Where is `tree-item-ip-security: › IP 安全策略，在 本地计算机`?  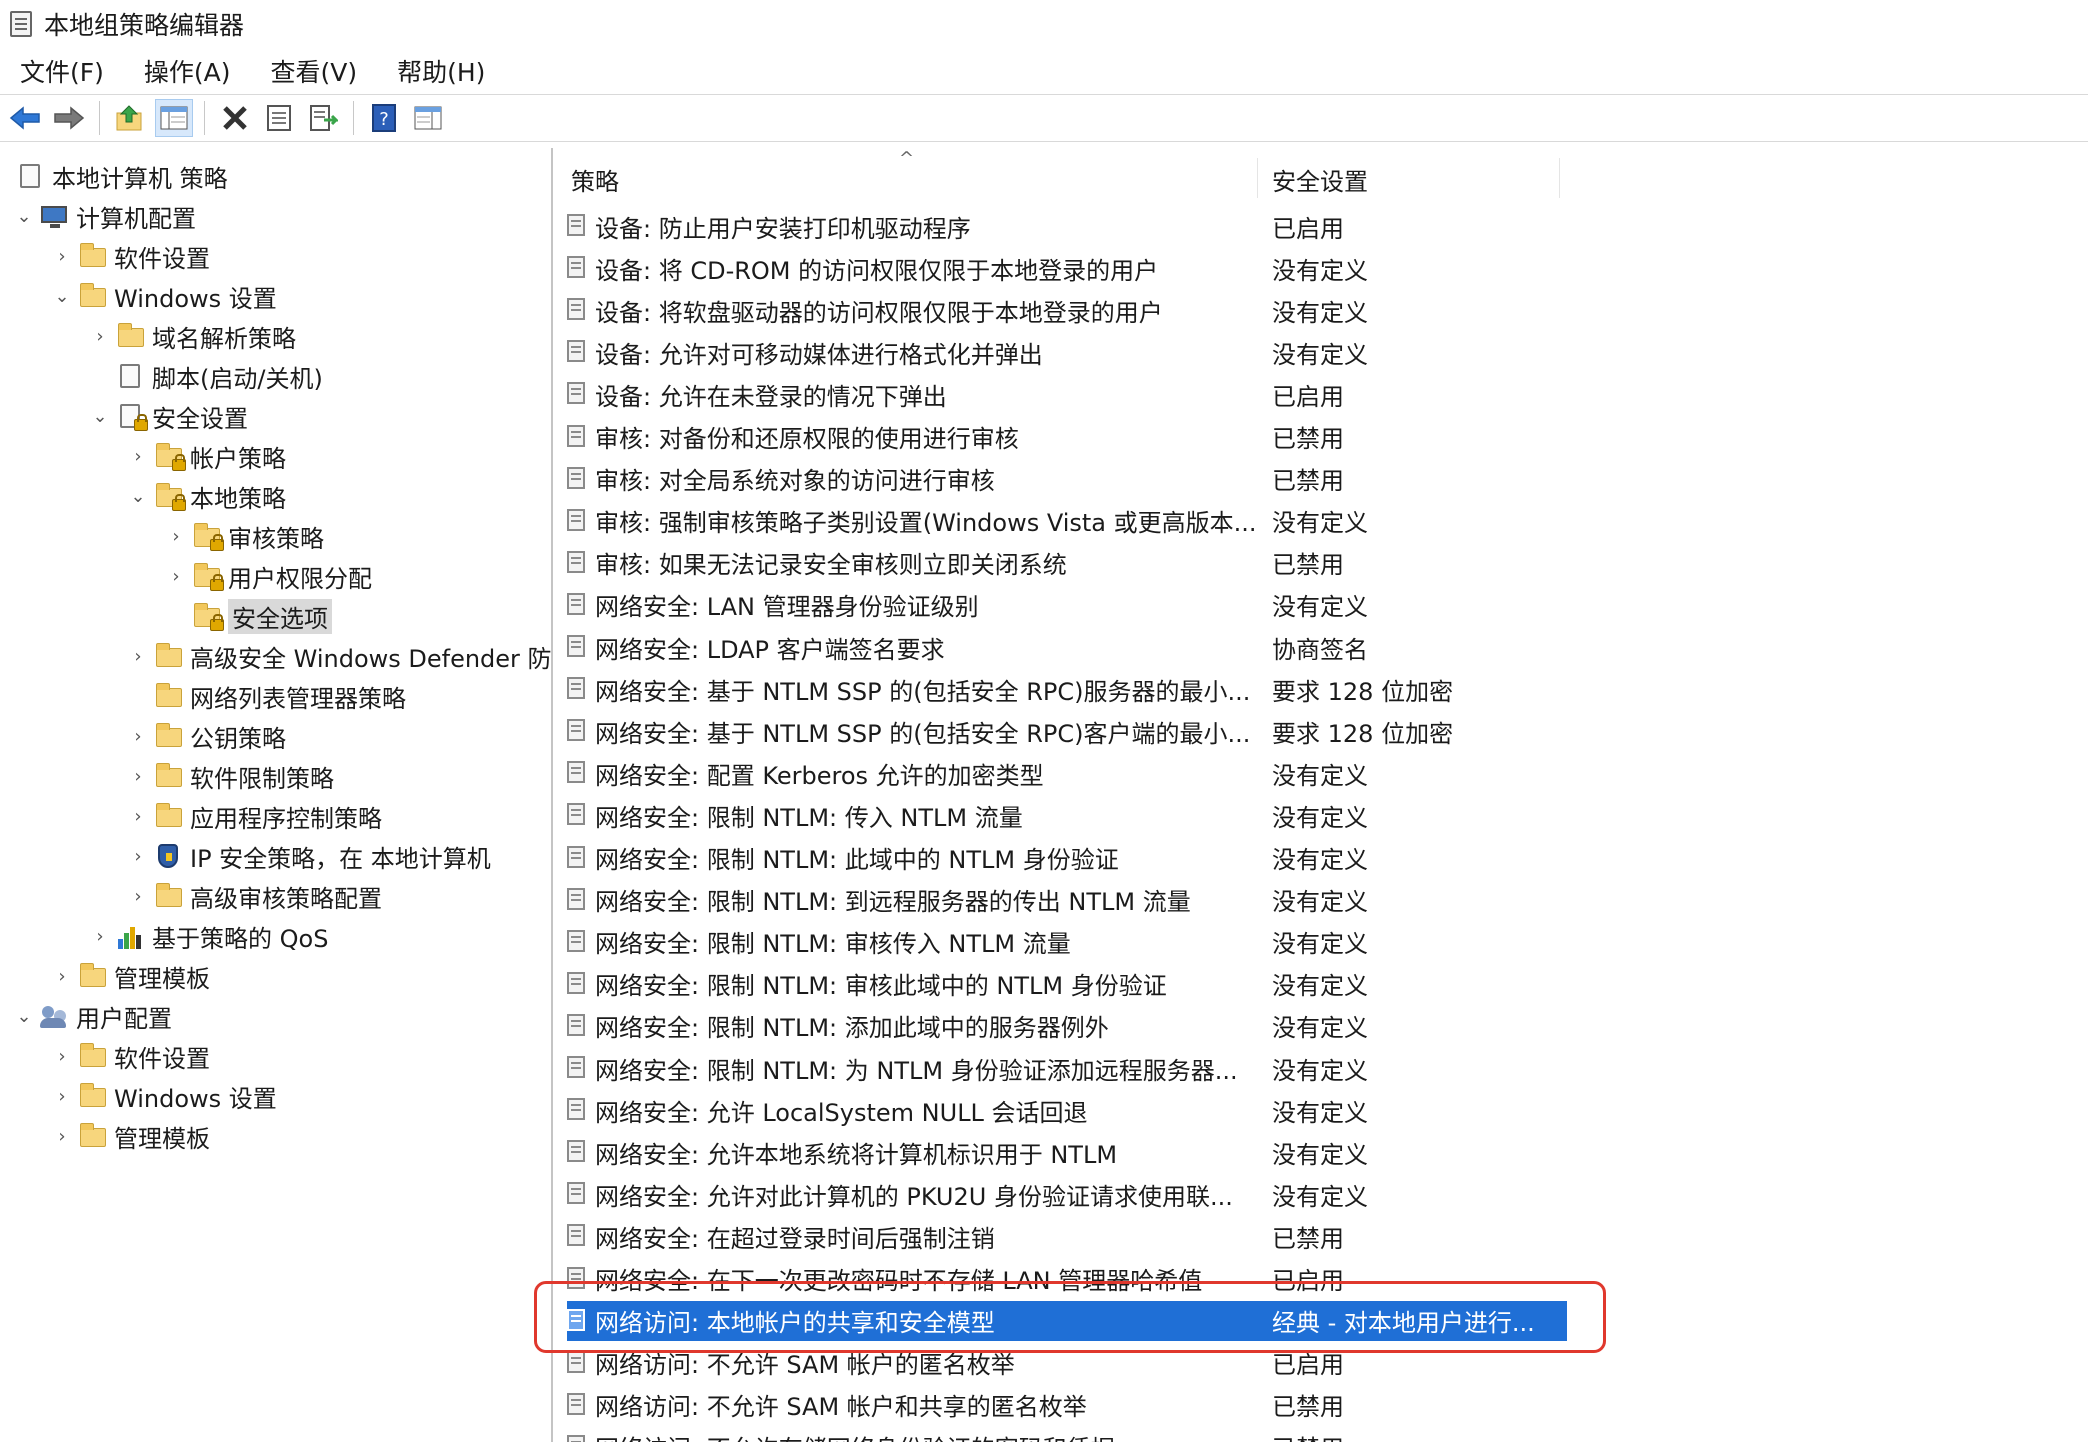
tree-item-ip-security: › IP 安全策略，在 本地计算机 is located at coordinates (309, 856).